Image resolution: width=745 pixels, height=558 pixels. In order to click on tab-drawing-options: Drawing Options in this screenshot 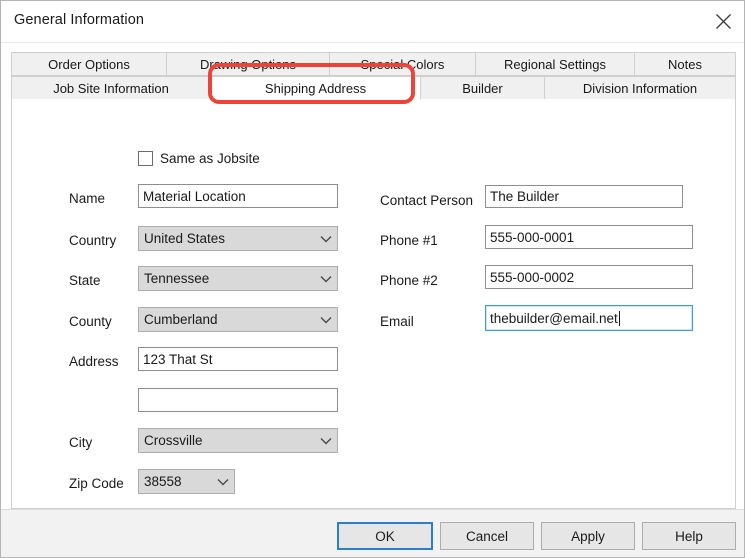, I will do `click(248, 64)`.